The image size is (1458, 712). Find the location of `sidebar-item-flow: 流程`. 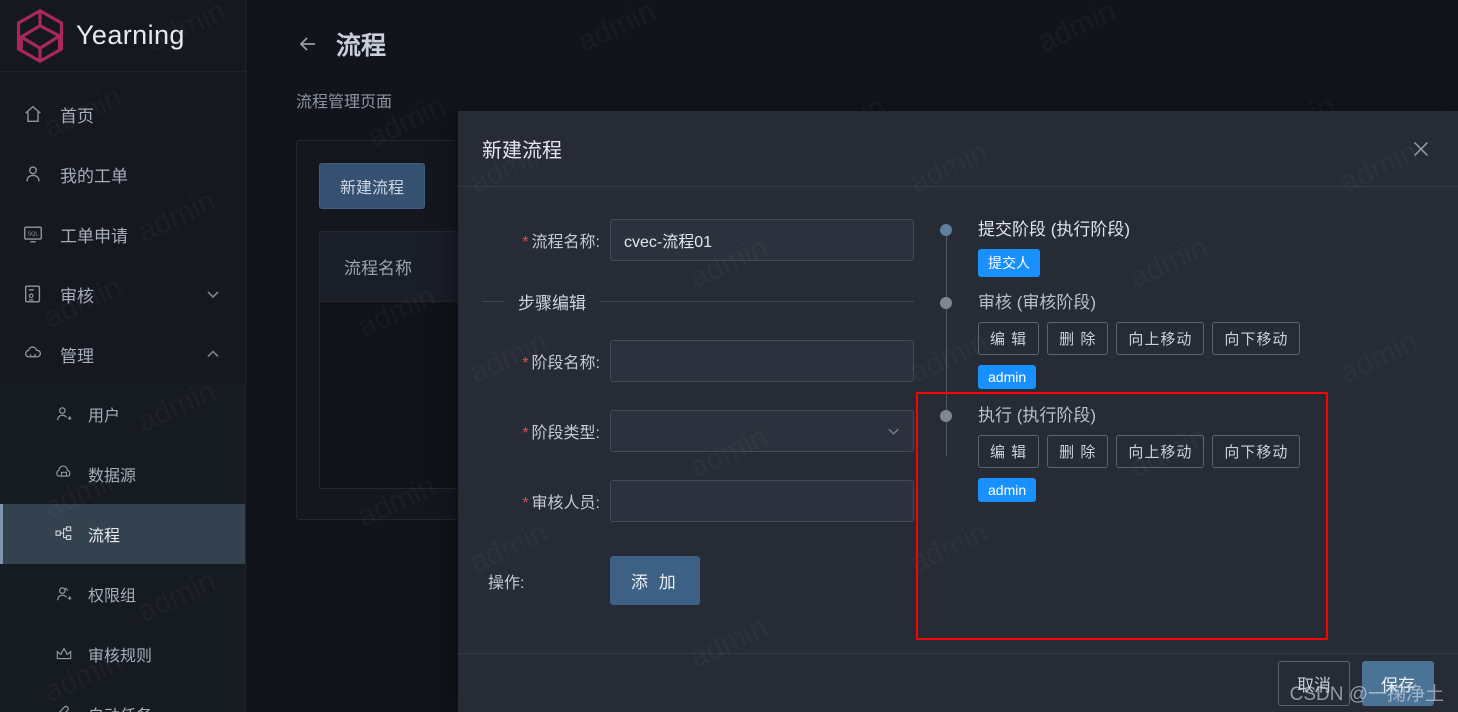

sidebar-item-flow: 流程 is located at coordinates (122, 534).